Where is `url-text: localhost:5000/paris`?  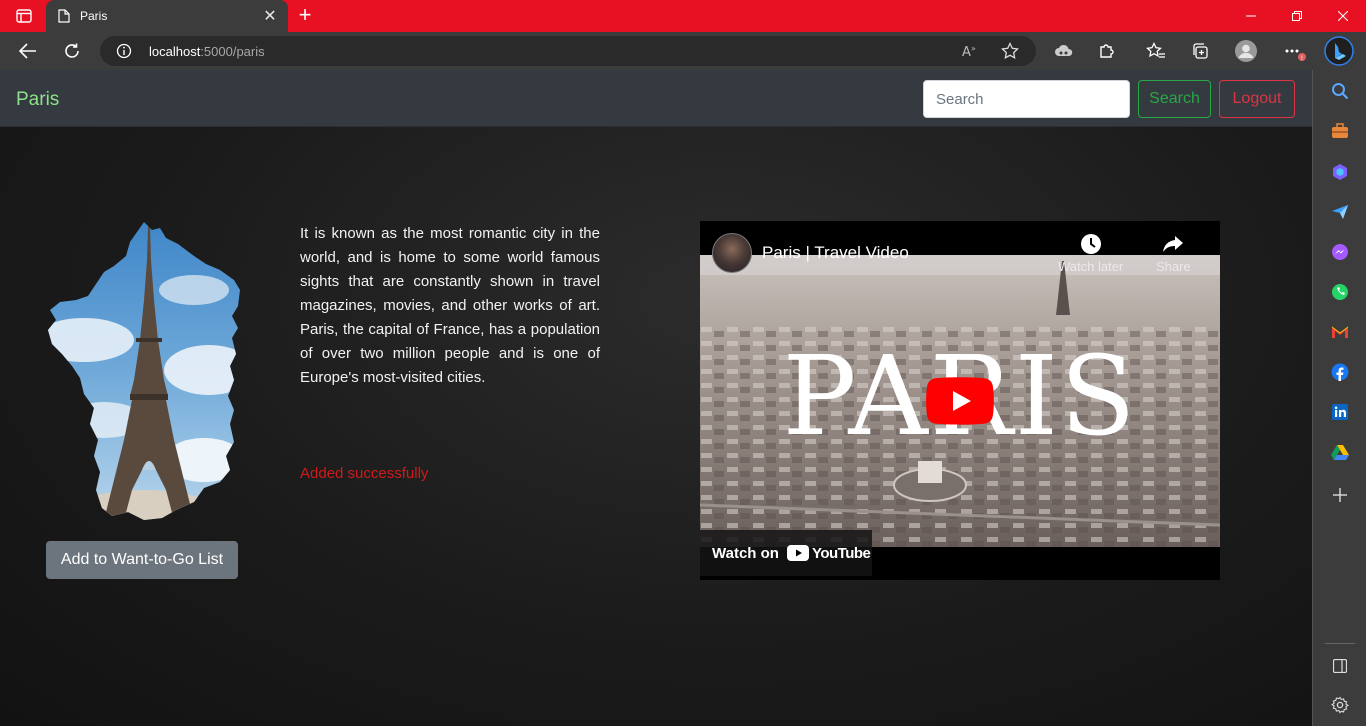 url-text: localhost:5000/paris is located at coordinates (207, 51).